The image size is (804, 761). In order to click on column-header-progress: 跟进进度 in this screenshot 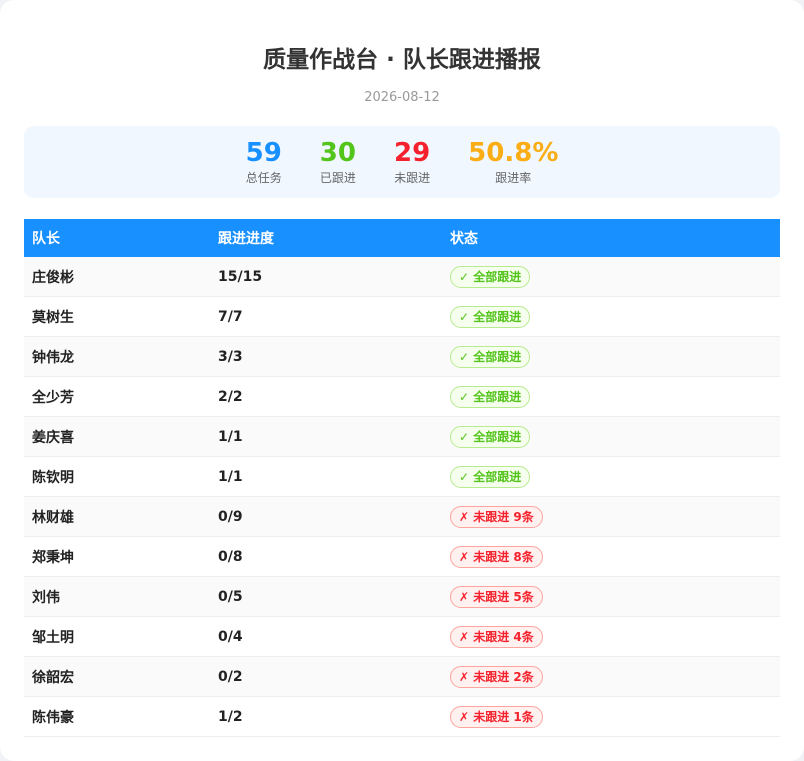, I will do `click(326, 238)`.